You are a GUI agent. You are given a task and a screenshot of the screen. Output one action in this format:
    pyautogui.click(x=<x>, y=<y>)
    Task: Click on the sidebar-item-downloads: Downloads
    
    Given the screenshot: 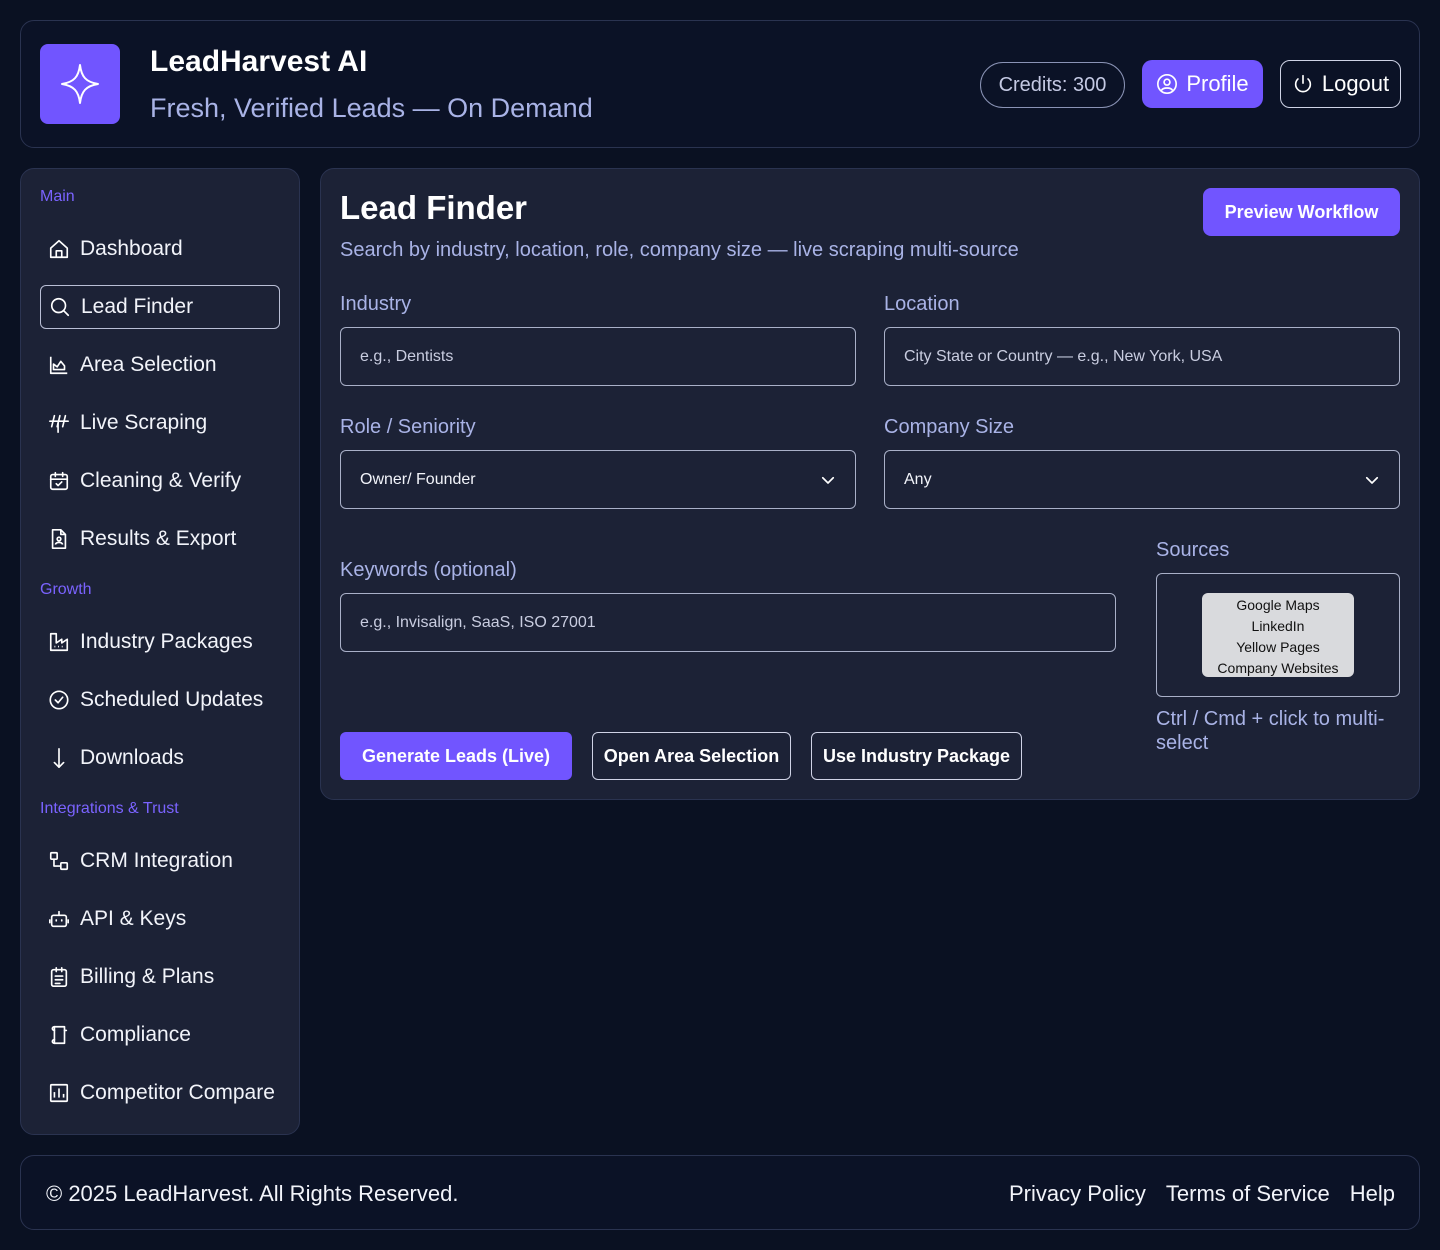 What is the action you would take?
    pyautogui.click(x=160, y=758)
    